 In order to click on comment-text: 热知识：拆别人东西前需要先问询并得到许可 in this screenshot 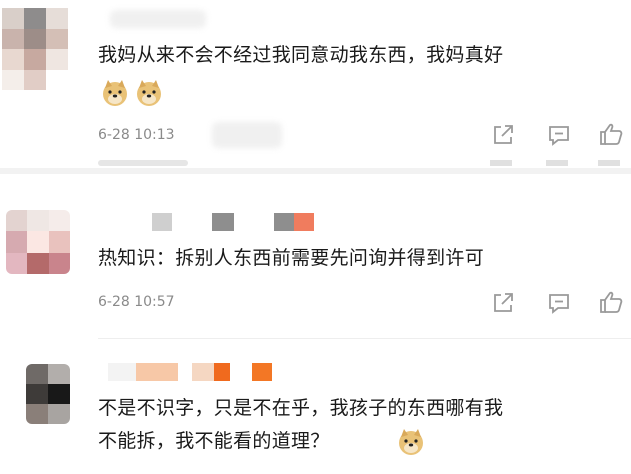, I will do `click(291, 258)`.